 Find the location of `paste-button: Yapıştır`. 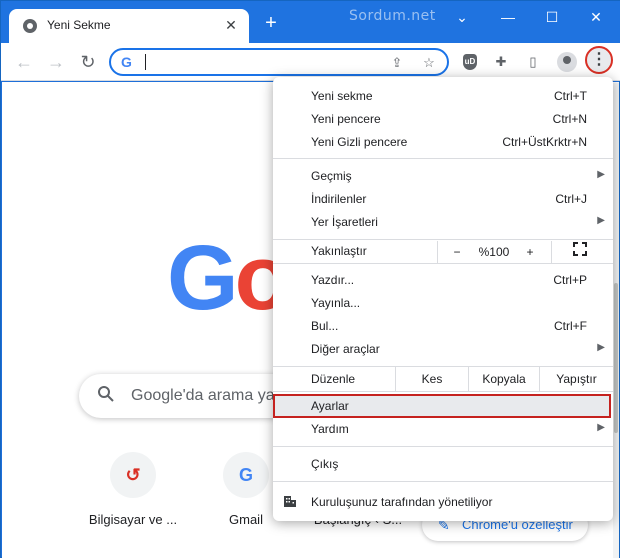

paste-button: Yapıştır is located at coordinates (576, 379).